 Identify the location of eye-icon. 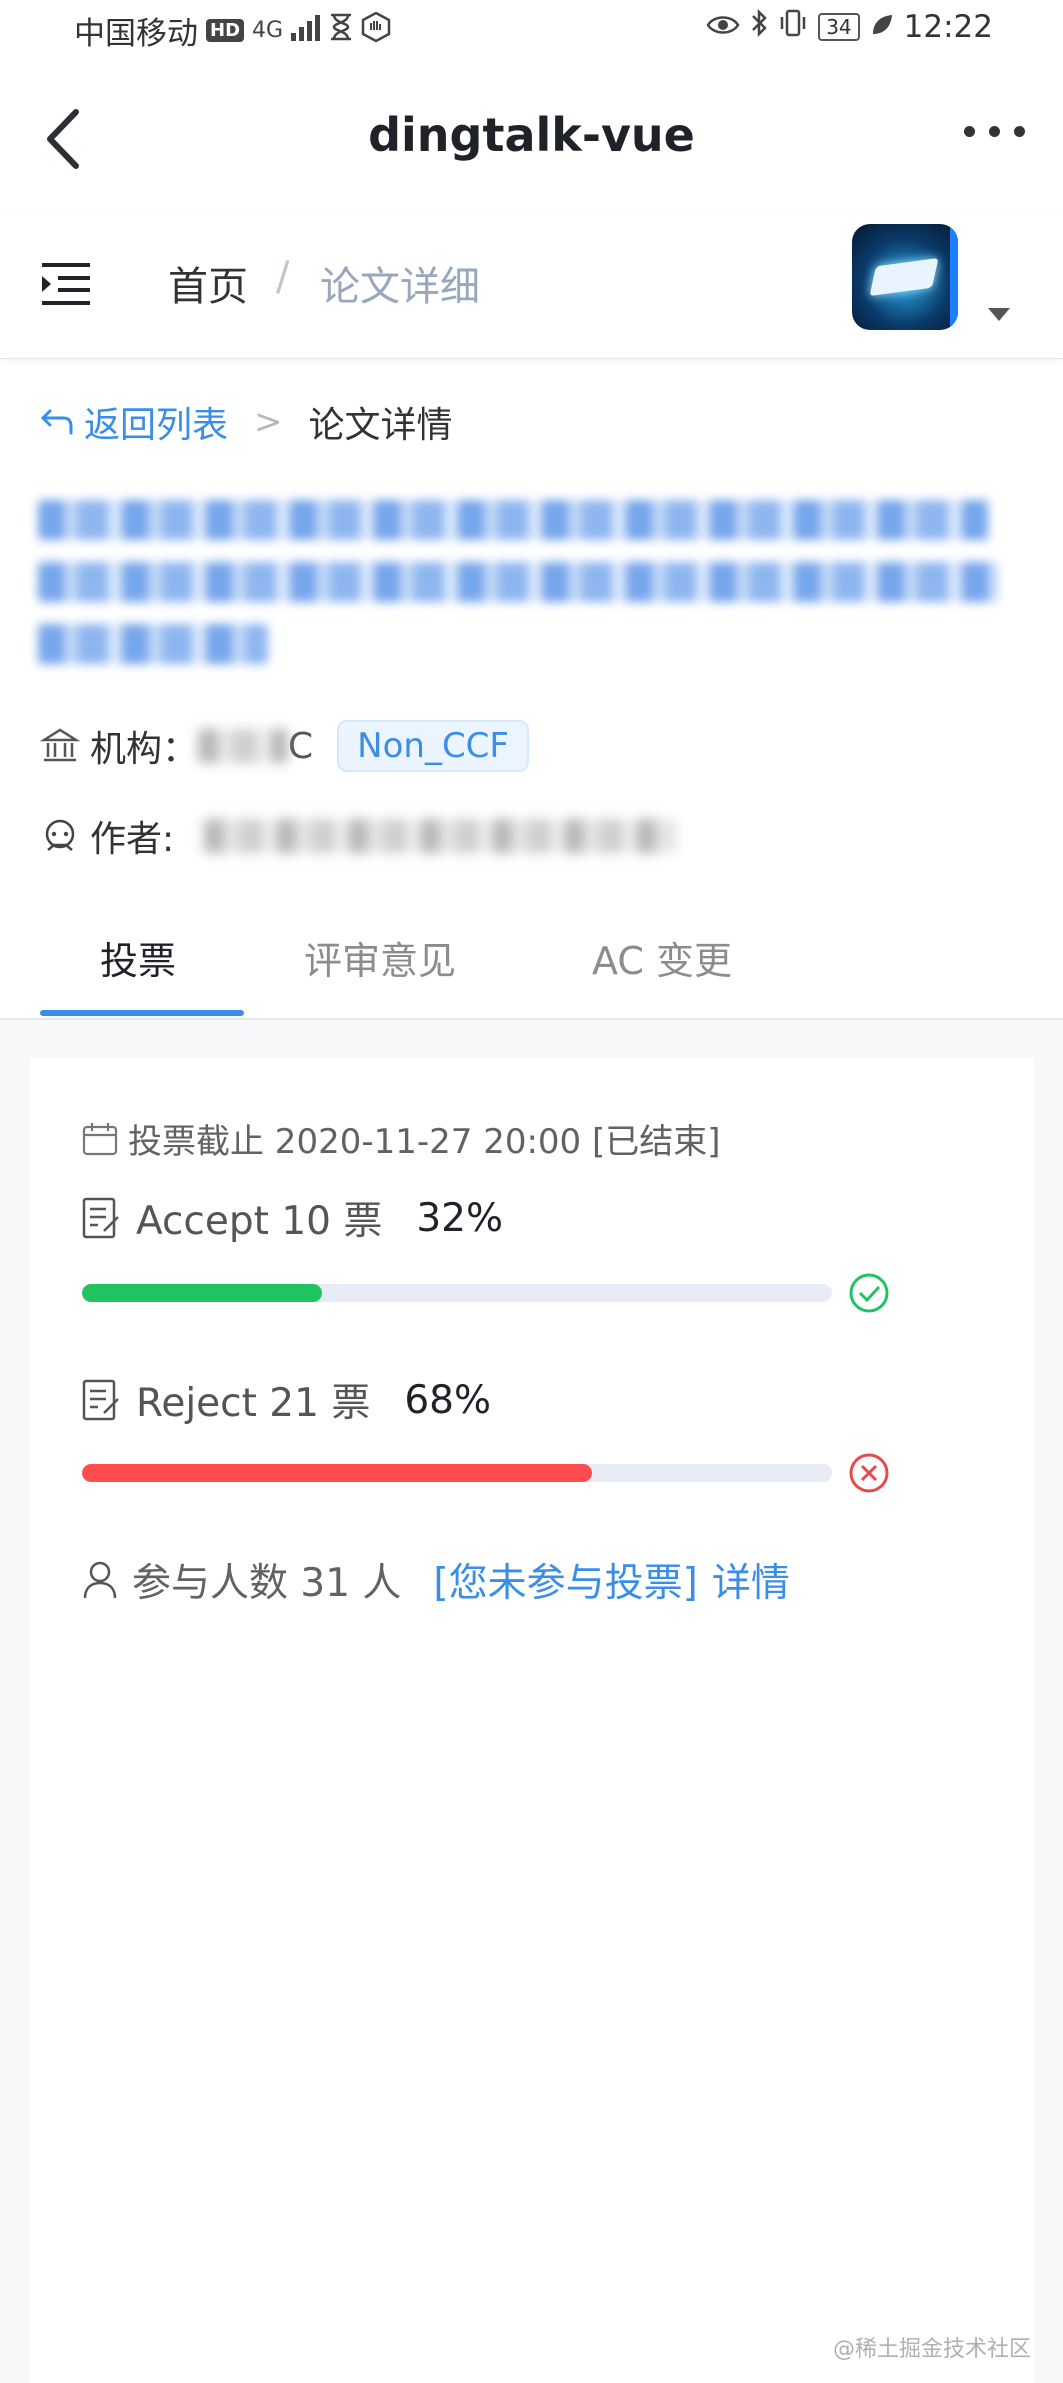
(723, 27).